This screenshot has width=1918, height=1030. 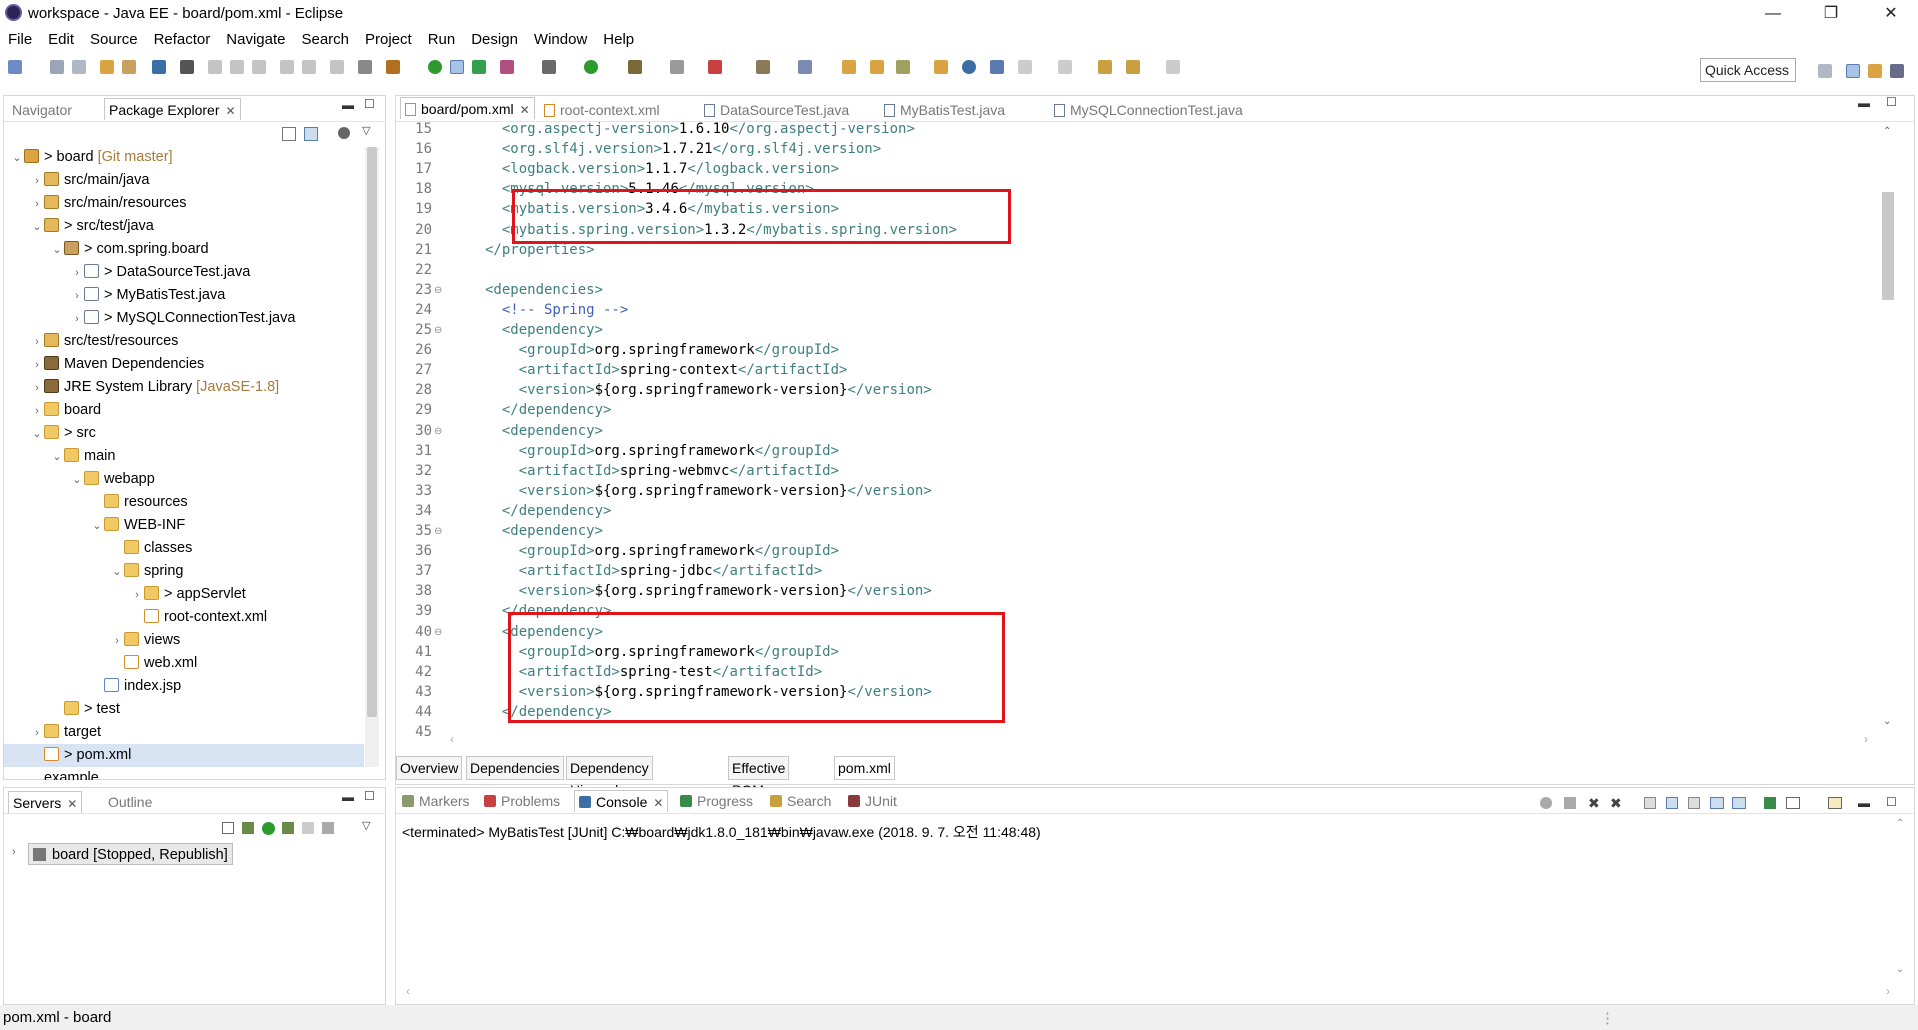 What do you see at coordinates (57, 67) in the screenshot?
I see `save-icon` at bounding box center [57, 67].